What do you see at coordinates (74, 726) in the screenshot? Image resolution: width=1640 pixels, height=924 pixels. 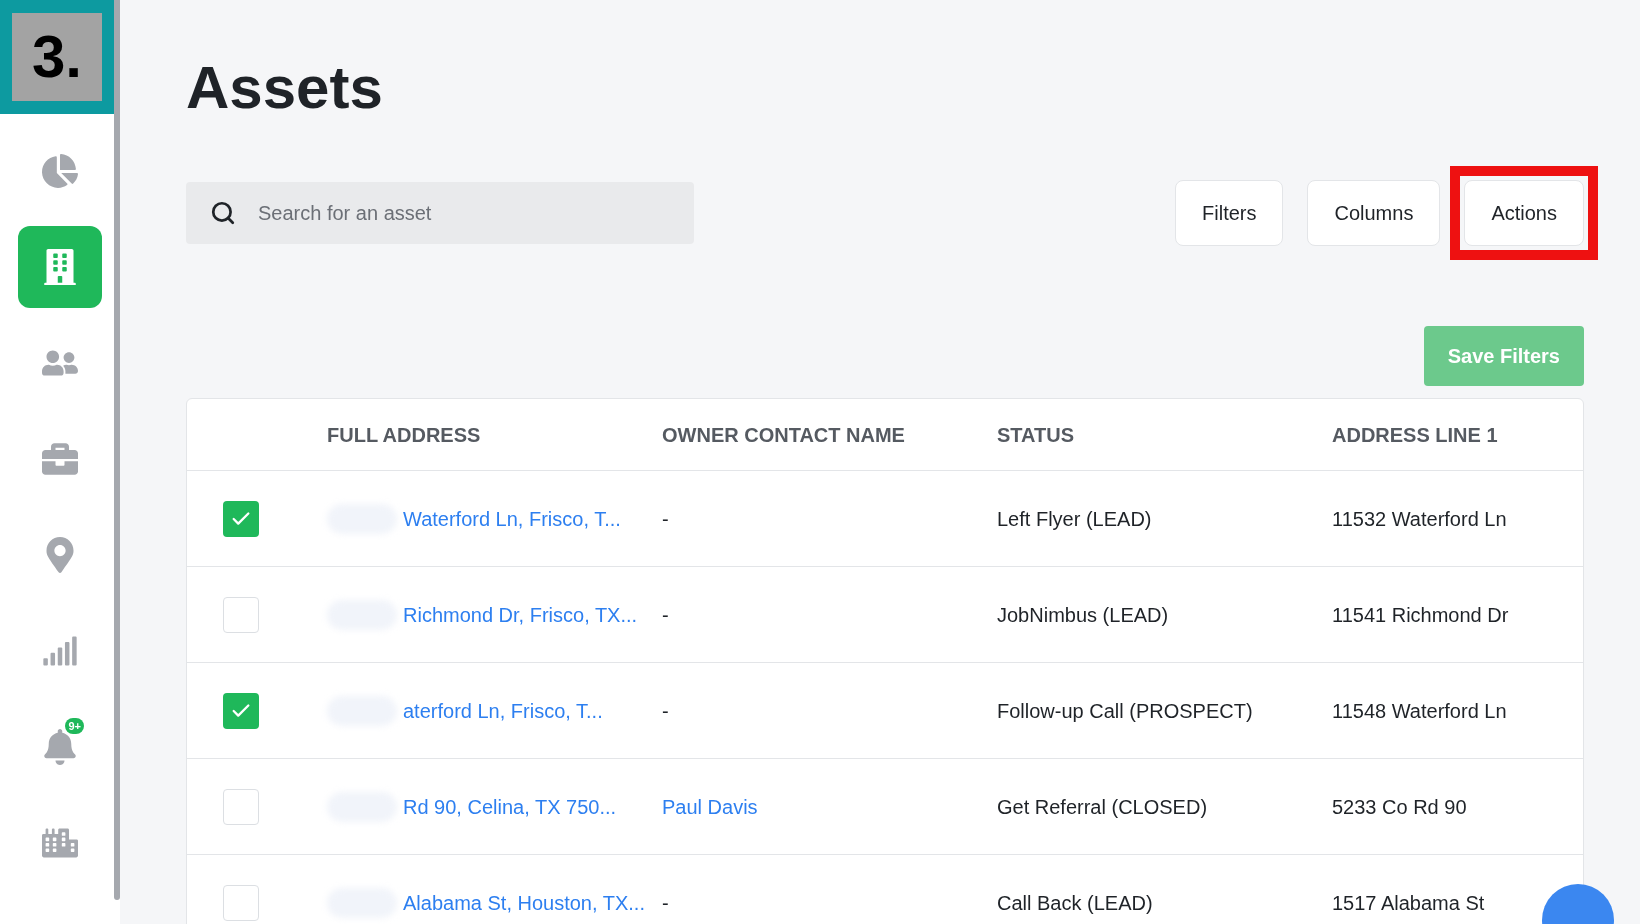 I see `notification-badge: 9+` at bounding box center [74, 726].